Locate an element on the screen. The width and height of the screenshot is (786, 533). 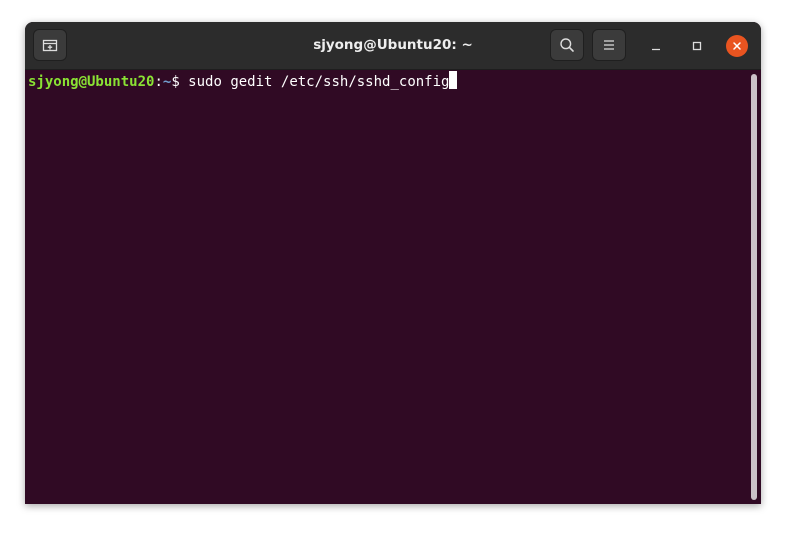
hamburger-menu-icon is located at coordinates (609, 45).